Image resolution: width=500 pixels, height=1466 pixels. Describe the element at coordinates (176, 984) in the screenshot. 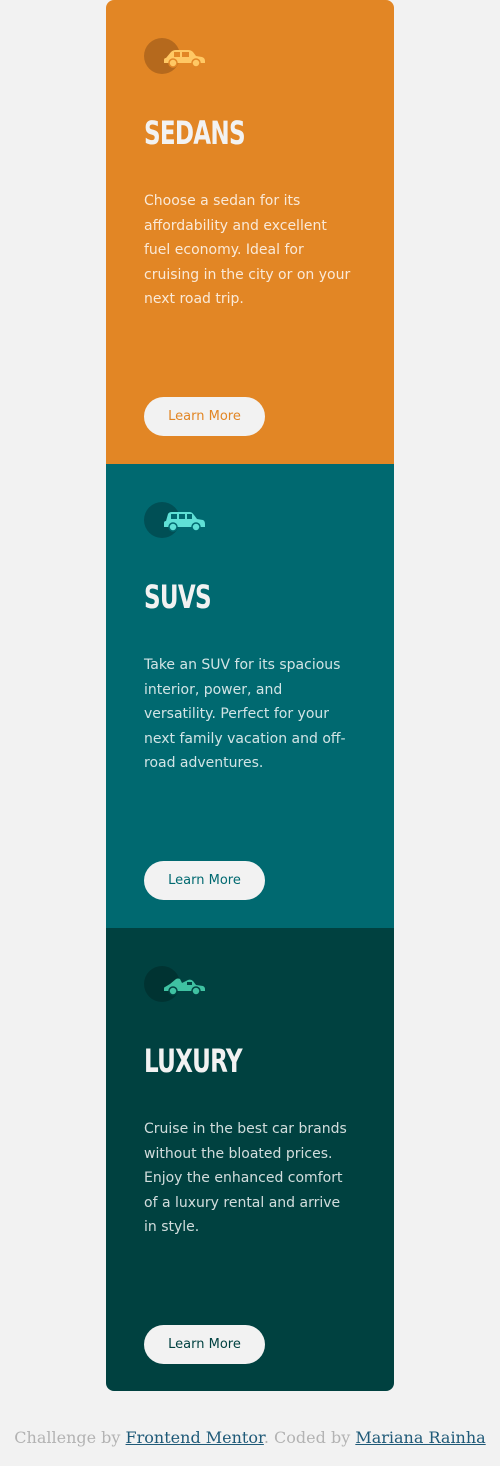

I see `luxury-car-icon` at that location.